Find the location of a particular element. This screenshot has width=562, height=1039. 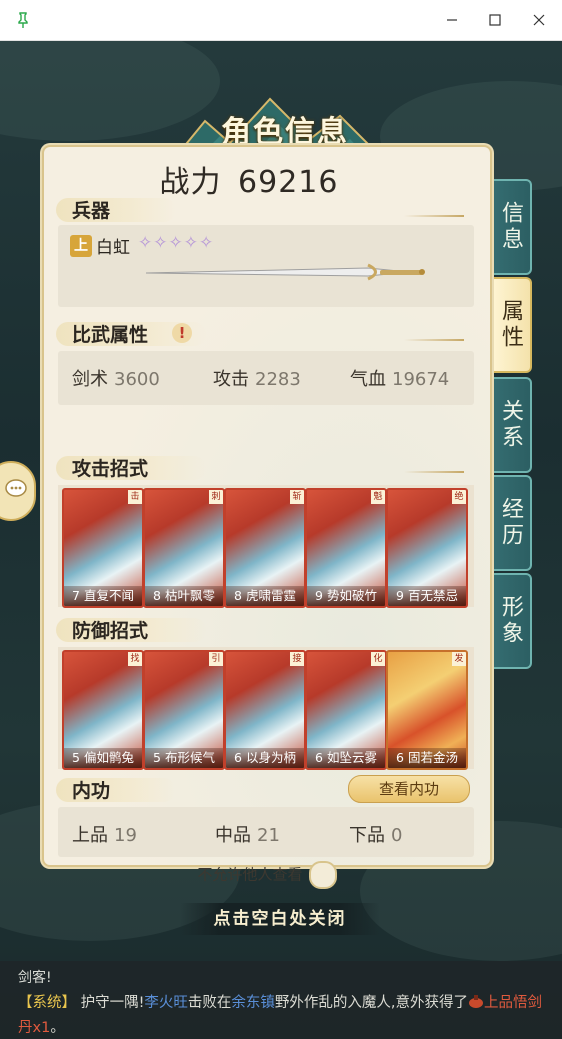

stat-health: 气血 19674 is located at coordinates (399, 378).